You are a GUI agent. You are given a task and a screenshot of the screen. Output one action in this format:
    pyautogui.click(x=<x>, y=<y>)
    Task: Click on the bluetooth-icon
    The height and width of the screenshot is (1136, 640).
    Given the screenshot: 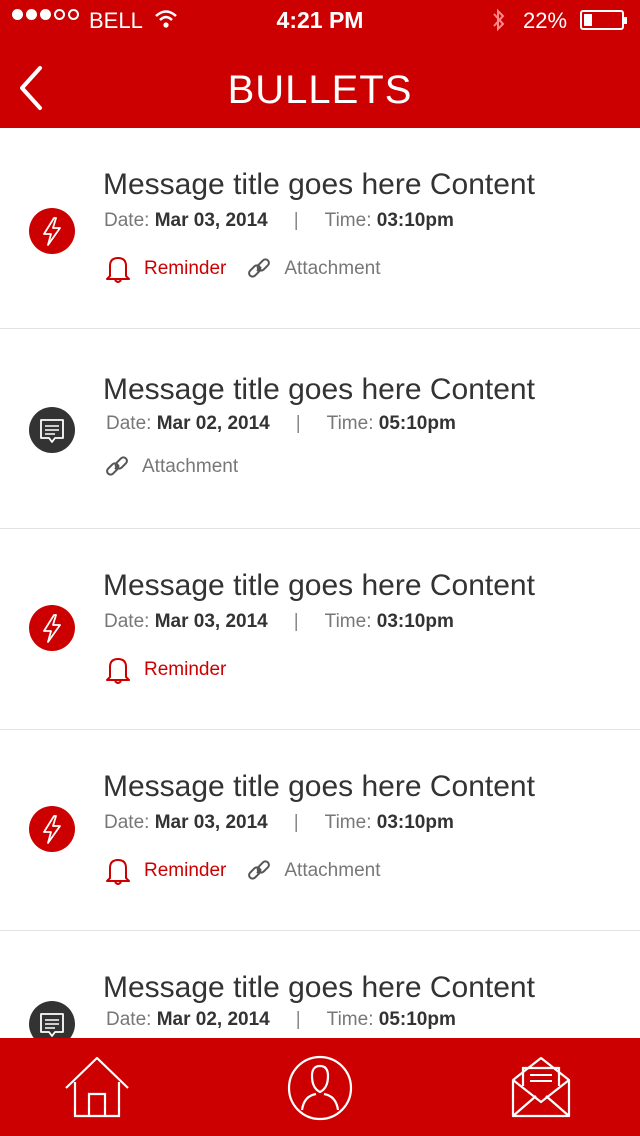 What is the action you would take?
    pyautogui.click(x=499, y=23)
    